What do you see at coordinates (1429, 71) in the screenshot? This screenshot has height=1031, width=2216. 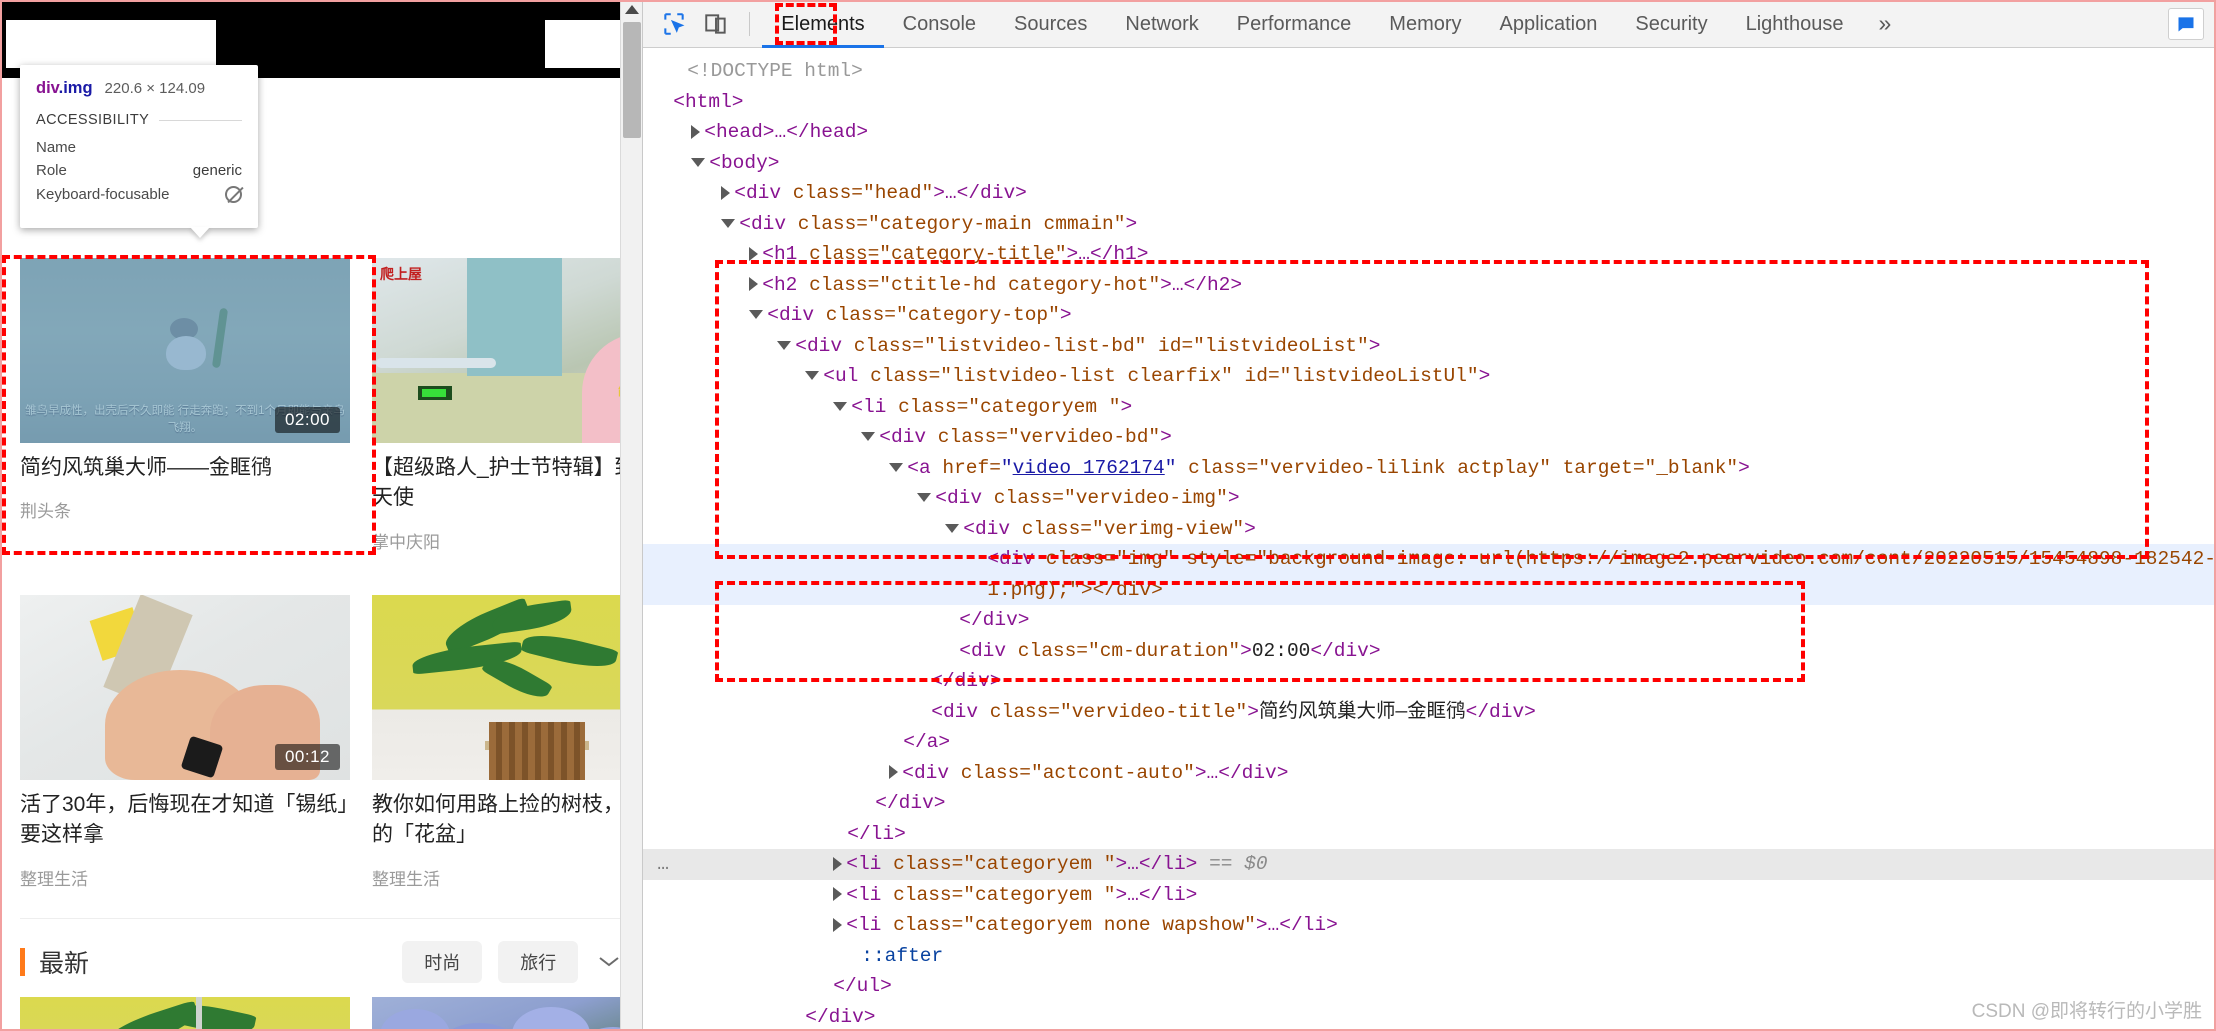 I see `dom-line-doctype: <!DOCTYPE html>` at bounding box center [1429, 71].